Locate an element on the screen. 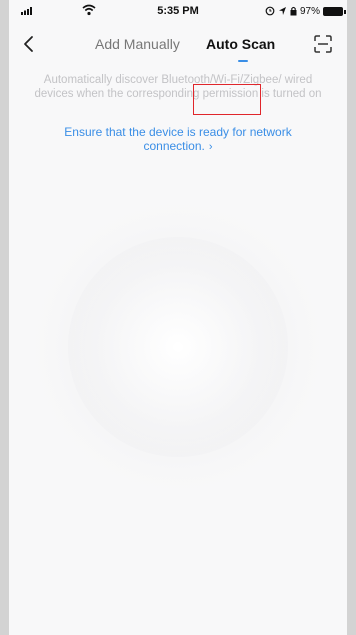 The width and height of the screenshot is (356, 635). annotation-highlight-box is located at coordinates (227, 99).